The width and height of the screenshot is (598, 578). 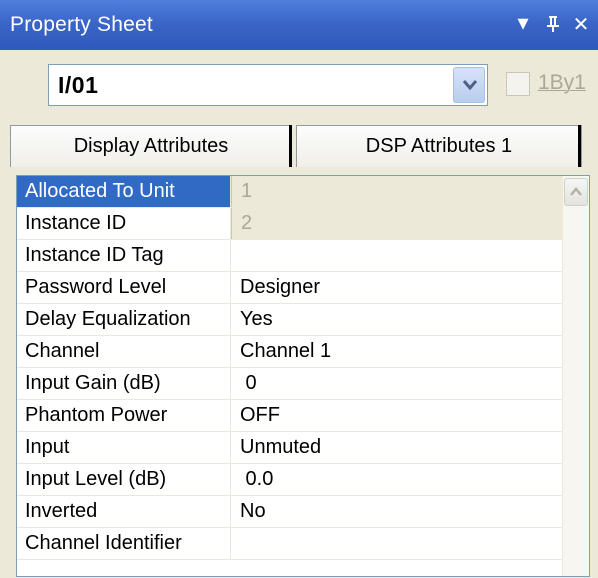 I want to click on property-row-input-level: Input Level (dB) 0.0, so click(x=289, y=480).